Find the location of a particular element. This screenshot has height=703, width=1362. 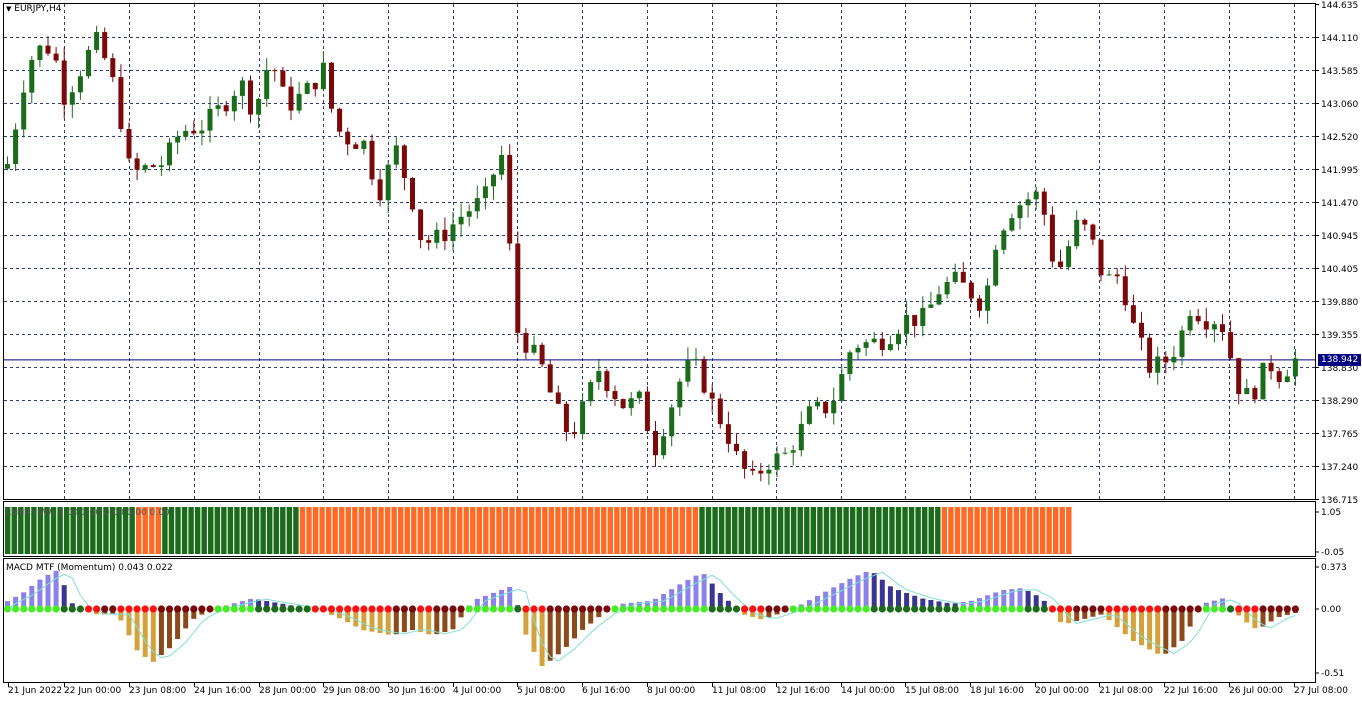

triangle-down-icon: ▼ is located at coordinates (8, 9).